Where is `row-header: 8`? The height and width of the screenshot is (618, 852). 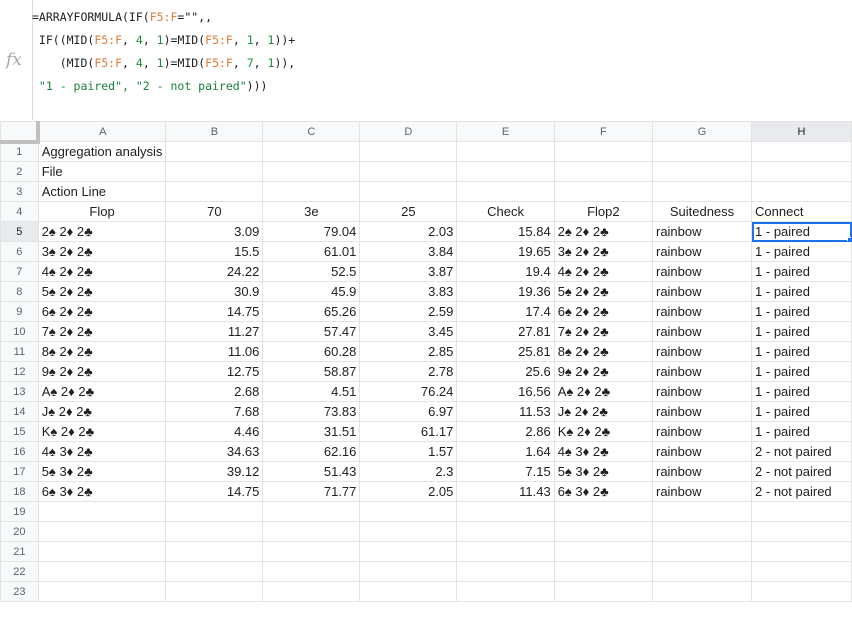 row-header: 8 is located at coordinates (19, 291).